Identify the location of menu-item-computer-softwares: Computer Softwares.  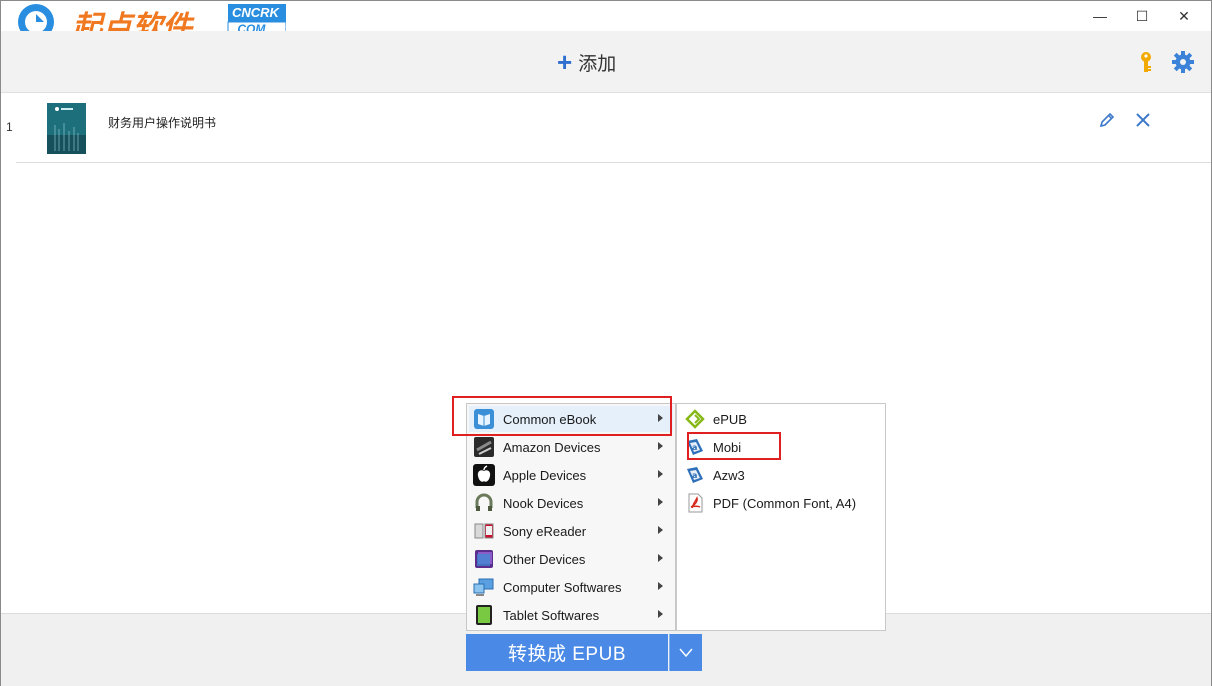
(571, 587).